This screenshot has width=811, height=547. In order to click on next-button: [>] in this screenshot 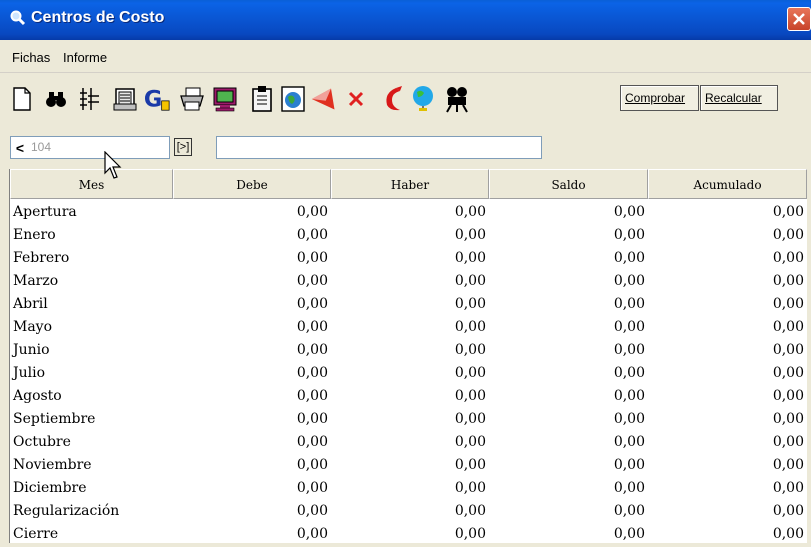, I will do `click(183, 147)`.